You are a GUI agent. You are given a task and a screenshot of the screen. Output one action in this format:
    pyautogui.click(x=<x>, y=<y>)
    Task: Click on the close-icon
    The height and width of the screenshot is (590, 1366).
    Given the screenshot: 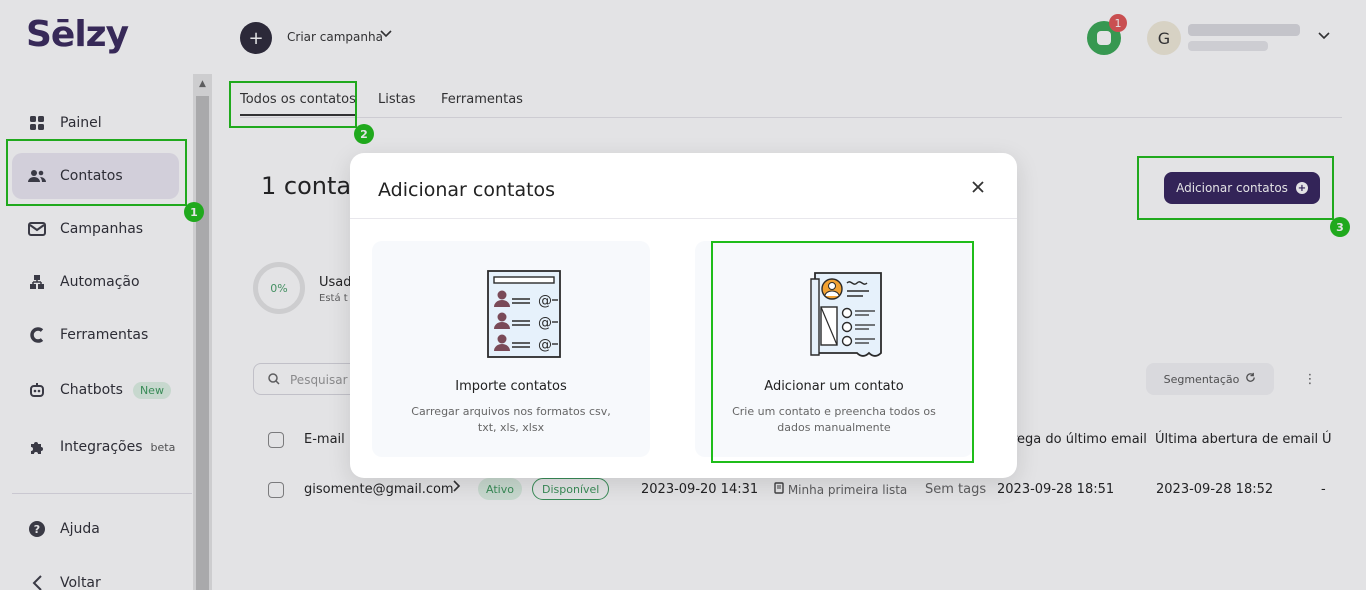 What is the action you would take?
    pyautogui.click(x=978, y=187)
    